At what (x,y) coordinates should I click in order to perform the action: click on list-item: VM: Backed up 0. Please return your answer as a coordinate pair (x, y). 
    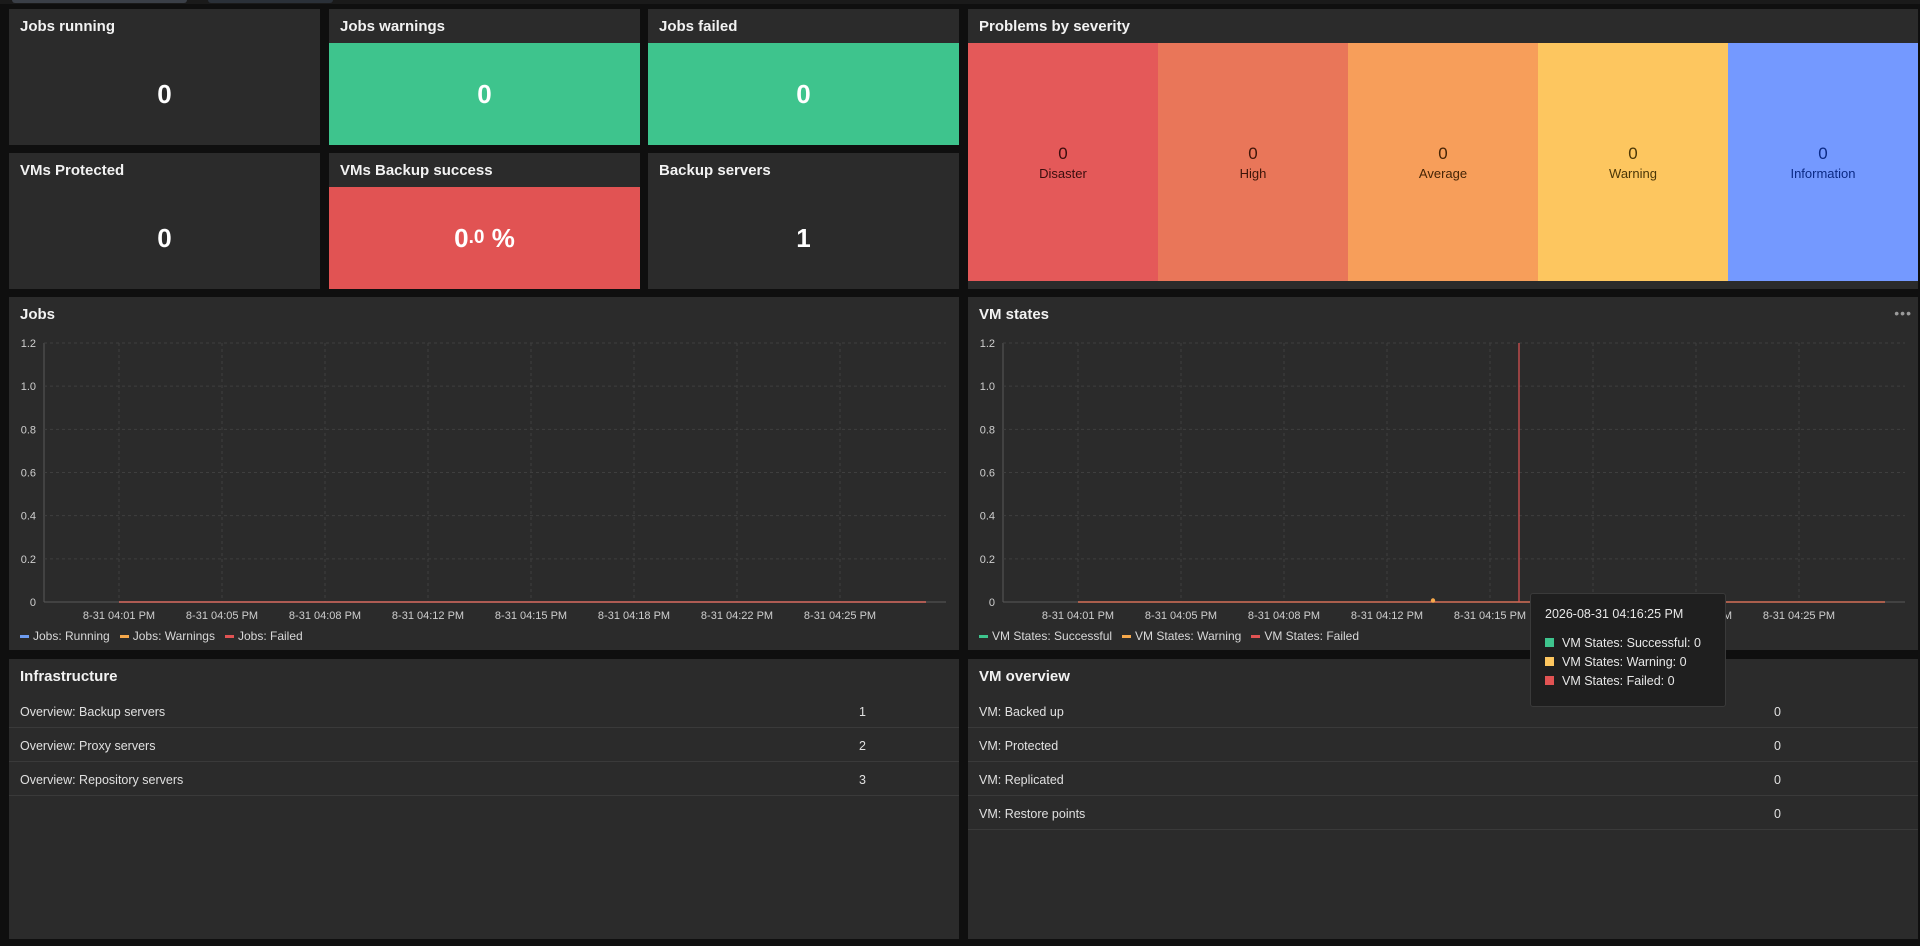
    Looking at the image, I should click on (1443, 711).